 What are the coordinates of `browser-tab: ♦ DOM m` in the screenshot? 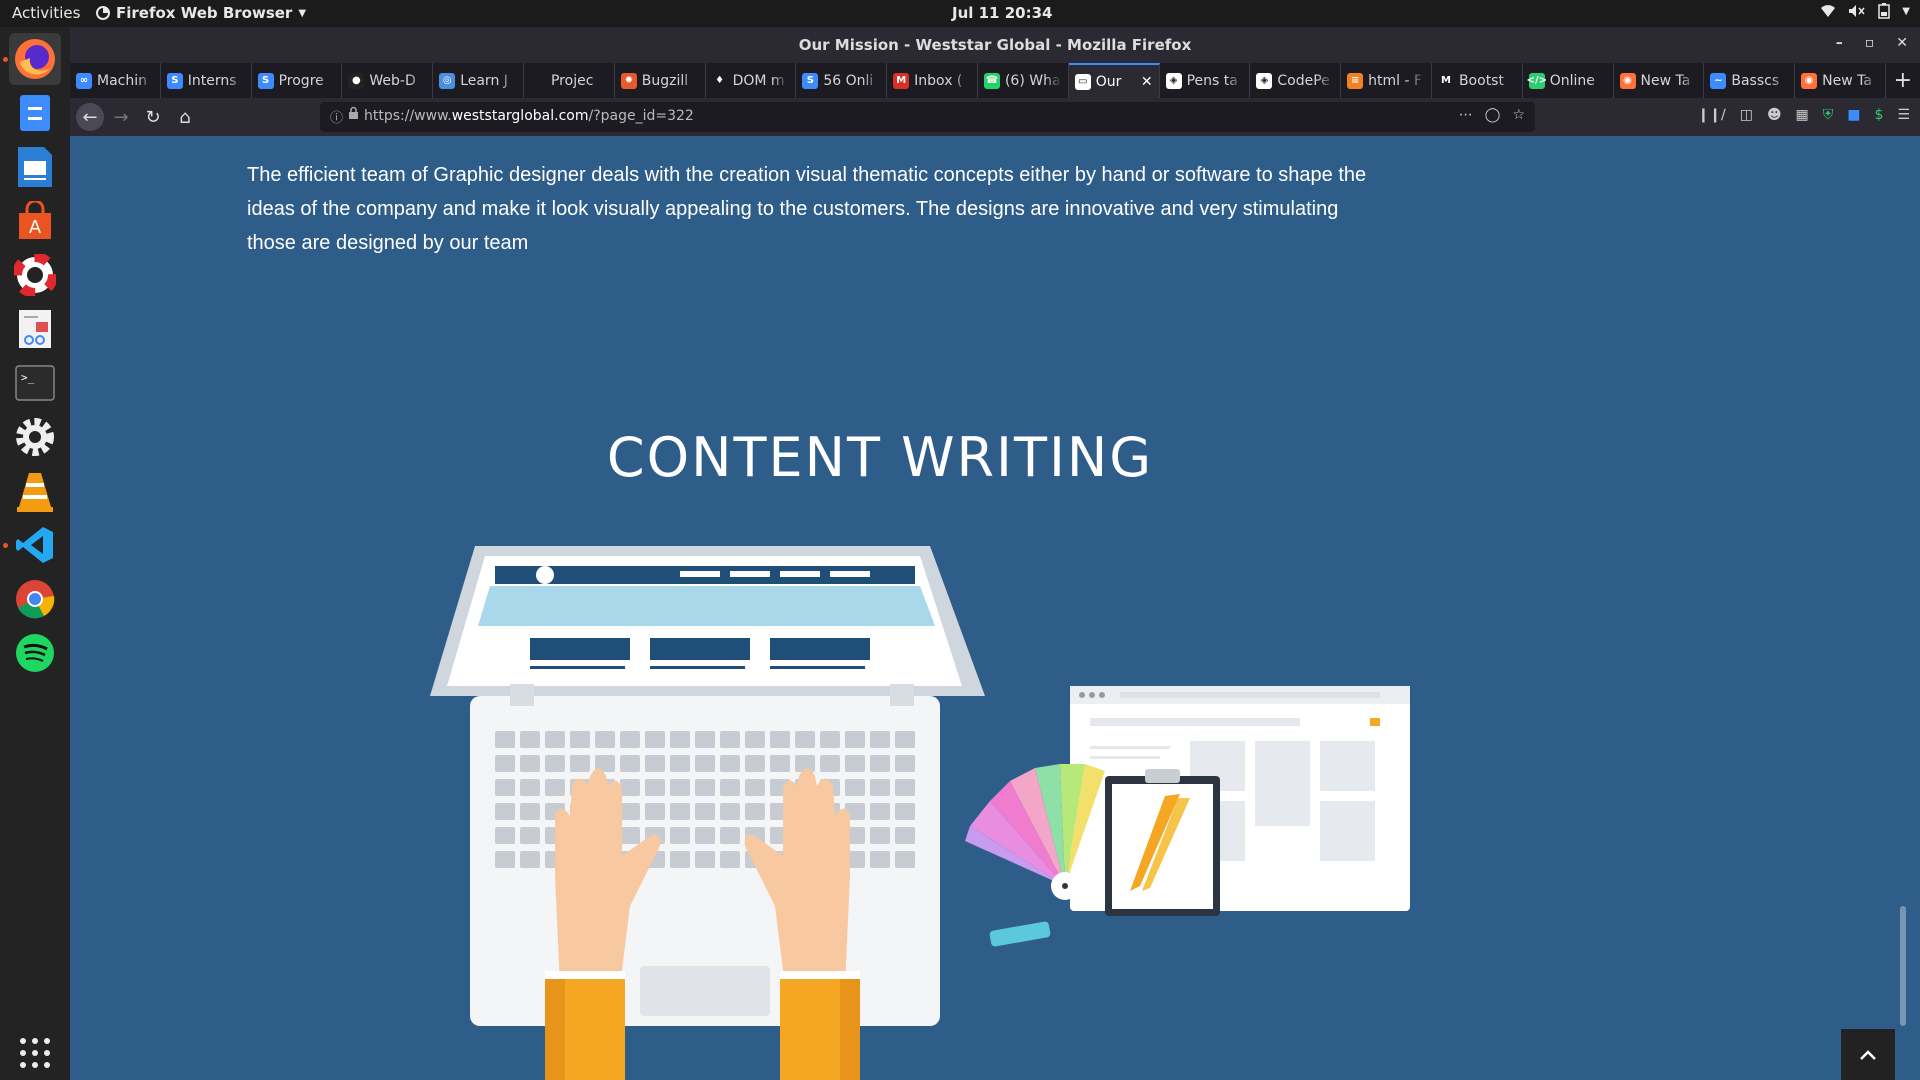 It's located at (751, 80).